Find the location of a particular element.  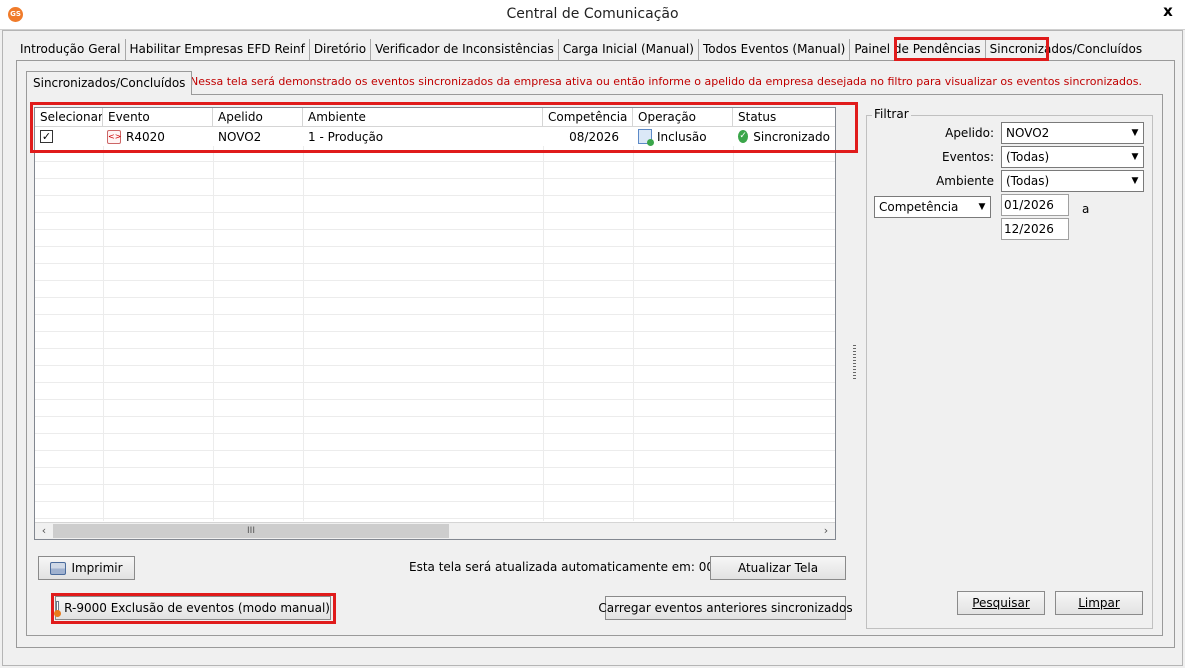

date-from-input: 01/2026 is located at coordinates (1035, 205).